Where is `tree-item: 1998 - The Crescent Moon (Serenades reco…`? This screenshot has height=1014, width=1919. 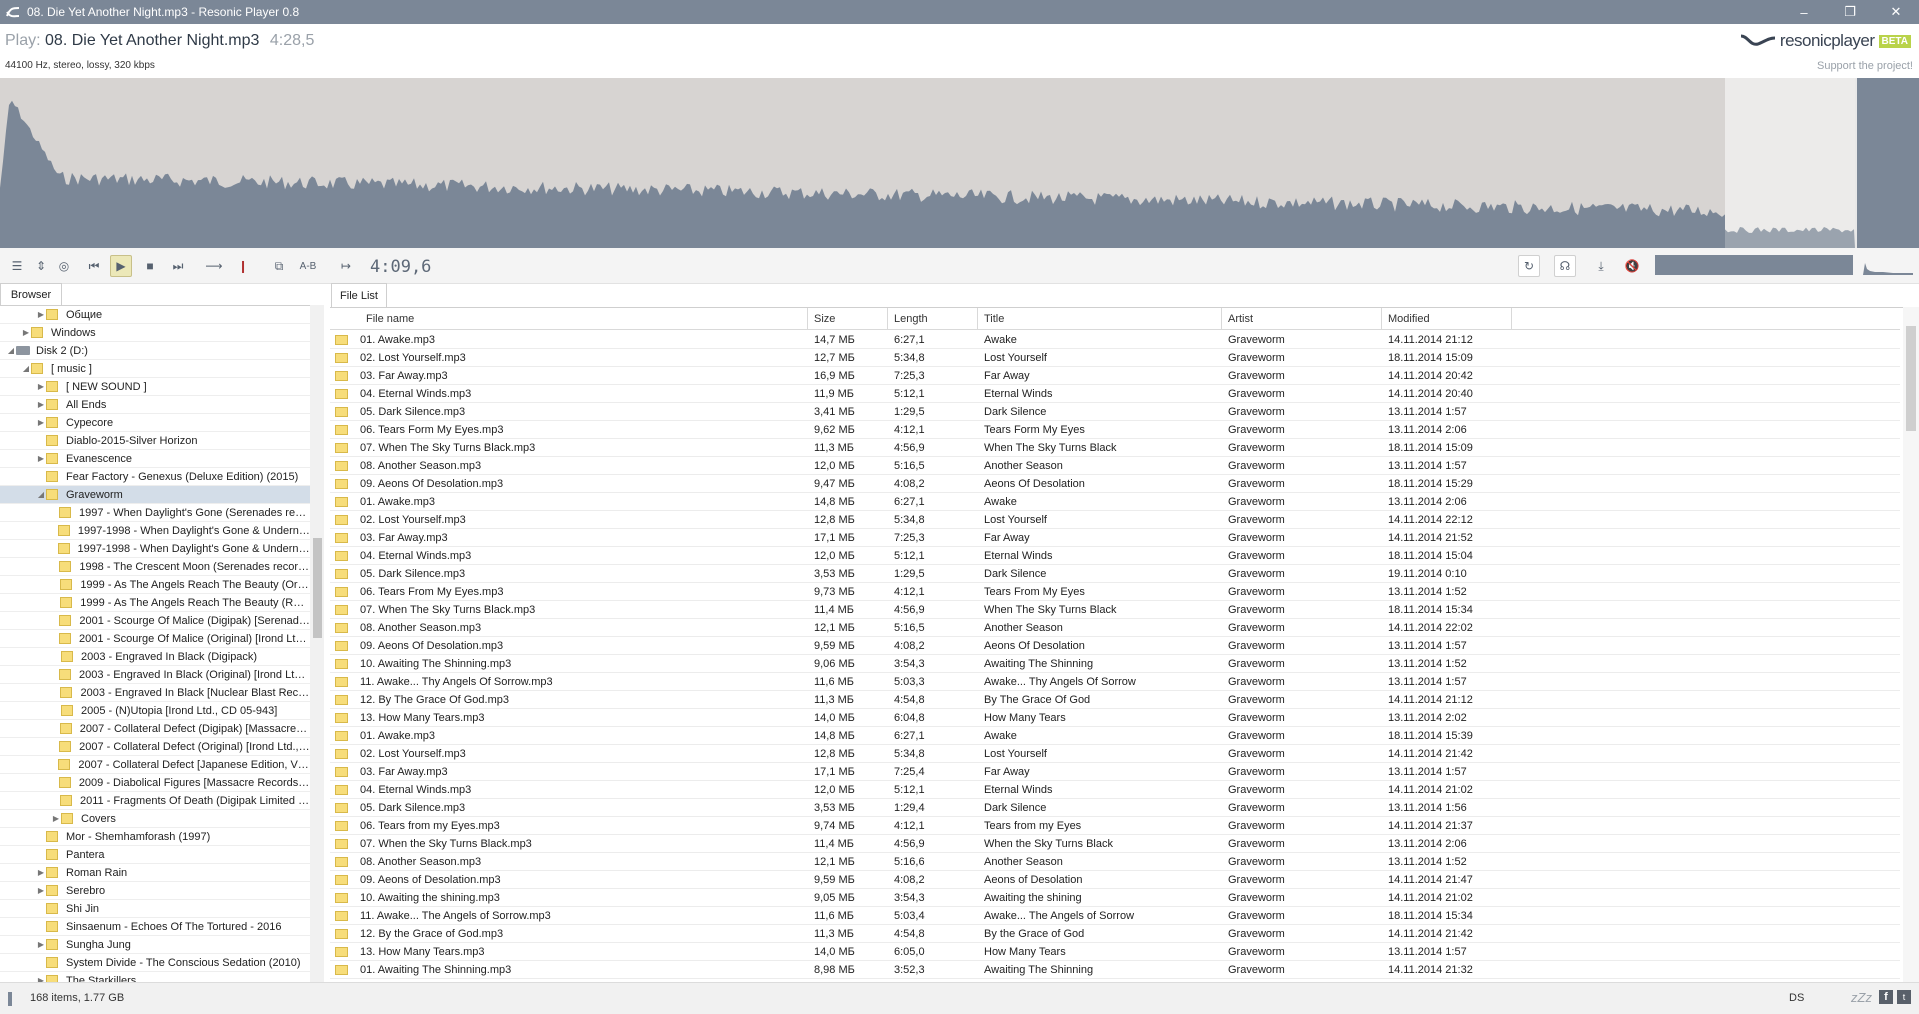
tree-item: 1998 - The Crescent Moon (Serenades reco… is located at coordinates (155, 567).